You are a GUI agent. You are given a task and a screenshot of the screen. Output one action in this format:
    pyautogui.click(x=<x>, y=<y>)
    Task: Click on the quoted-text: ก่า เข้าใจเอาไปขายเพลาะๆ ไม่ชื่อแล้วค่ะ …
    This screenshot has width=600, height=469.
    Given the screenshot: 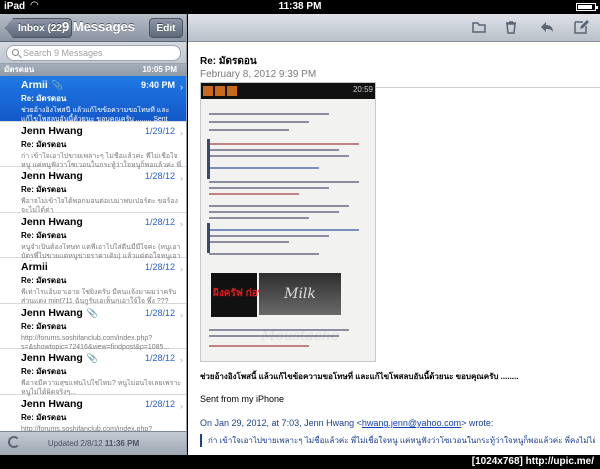 What is the action you would take?
    pyautogui.click(x=397, y=440)
    